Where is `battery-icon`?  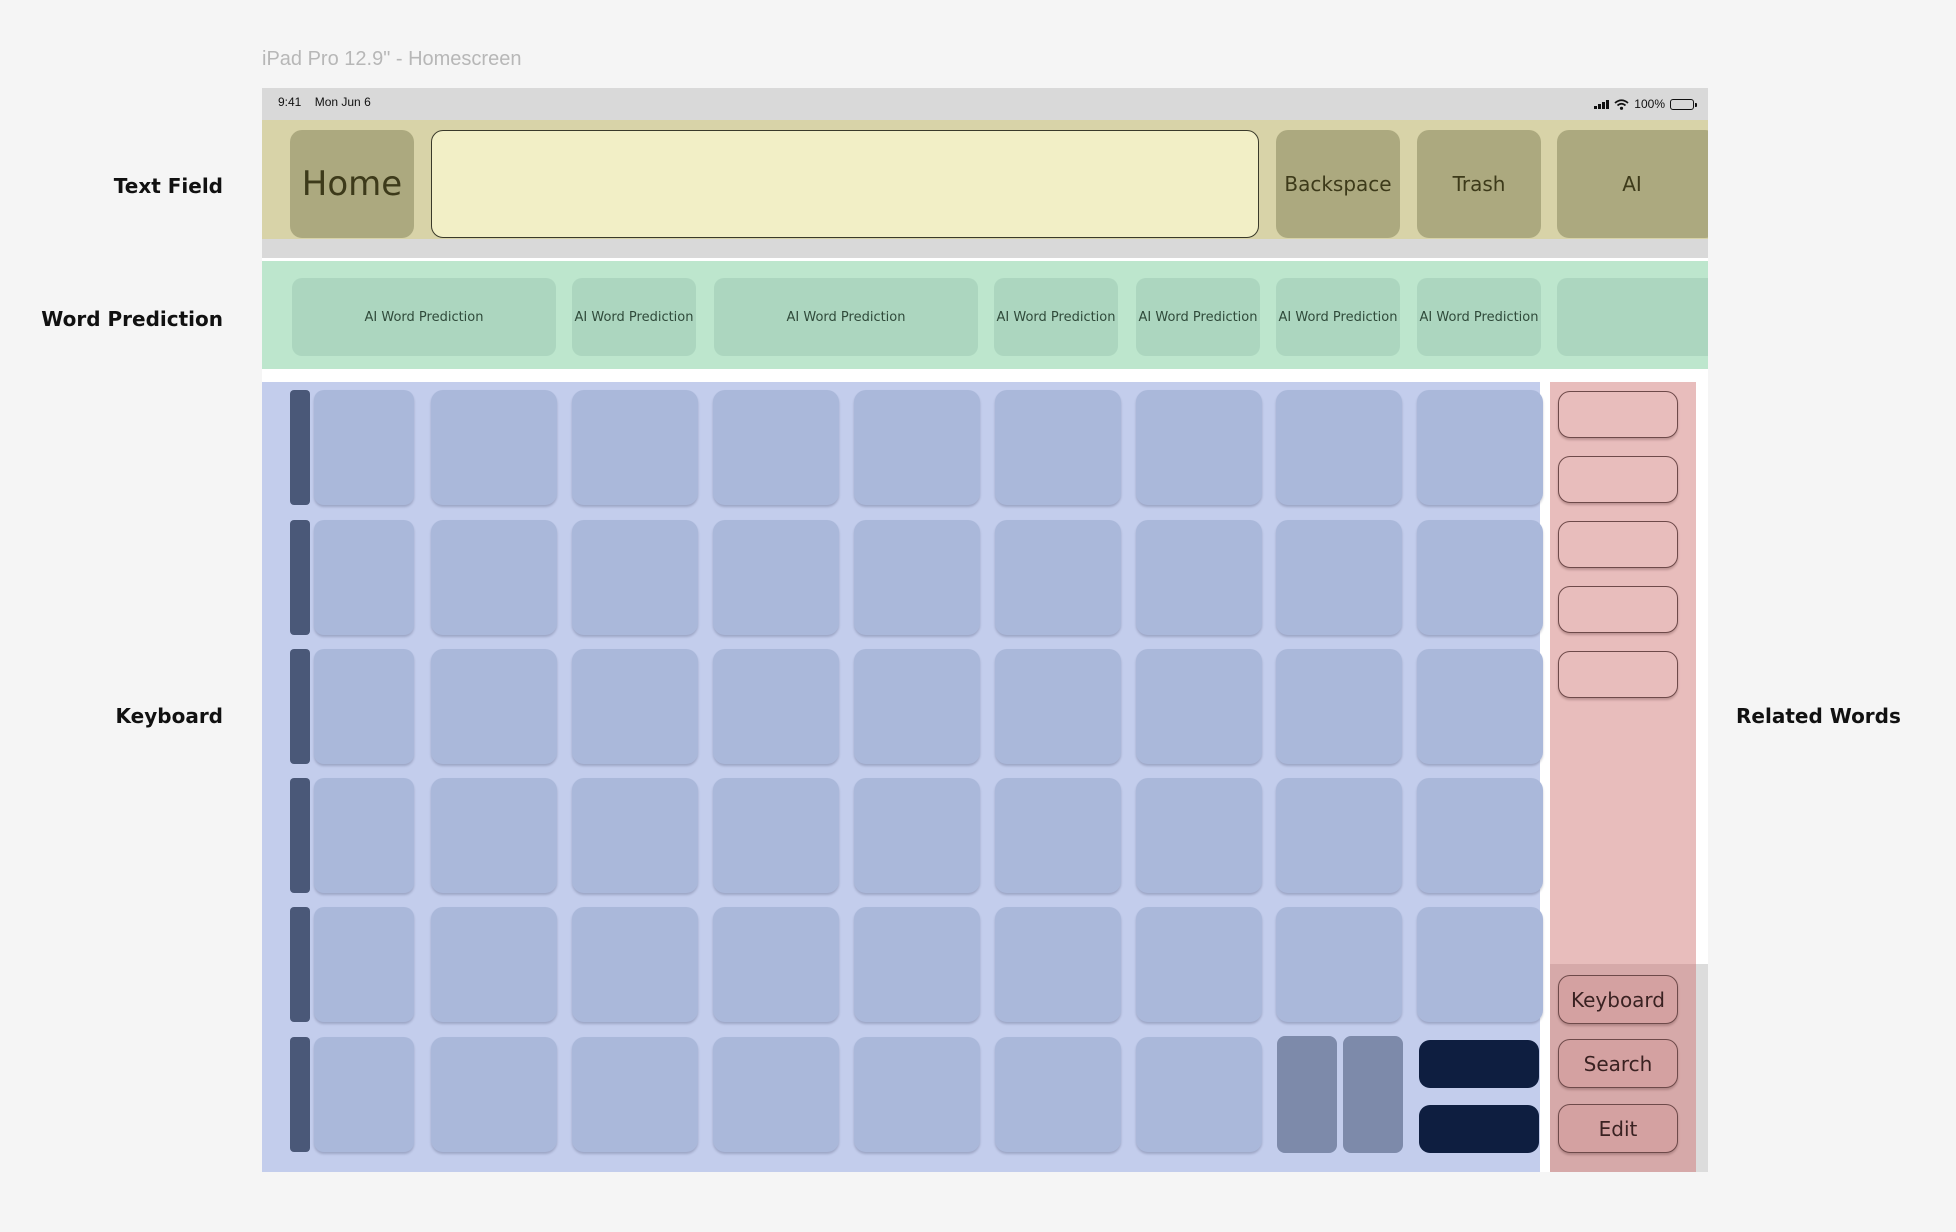 battery-icon is located at coordinates (1683, 104).